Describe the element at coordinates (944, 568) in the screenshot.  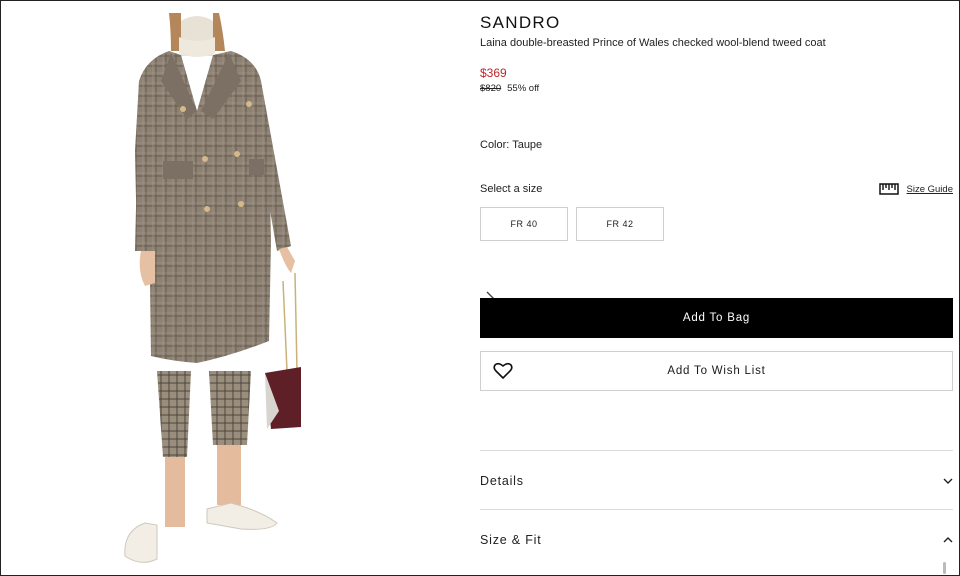
I see `scrollbar-thumb` at that location.